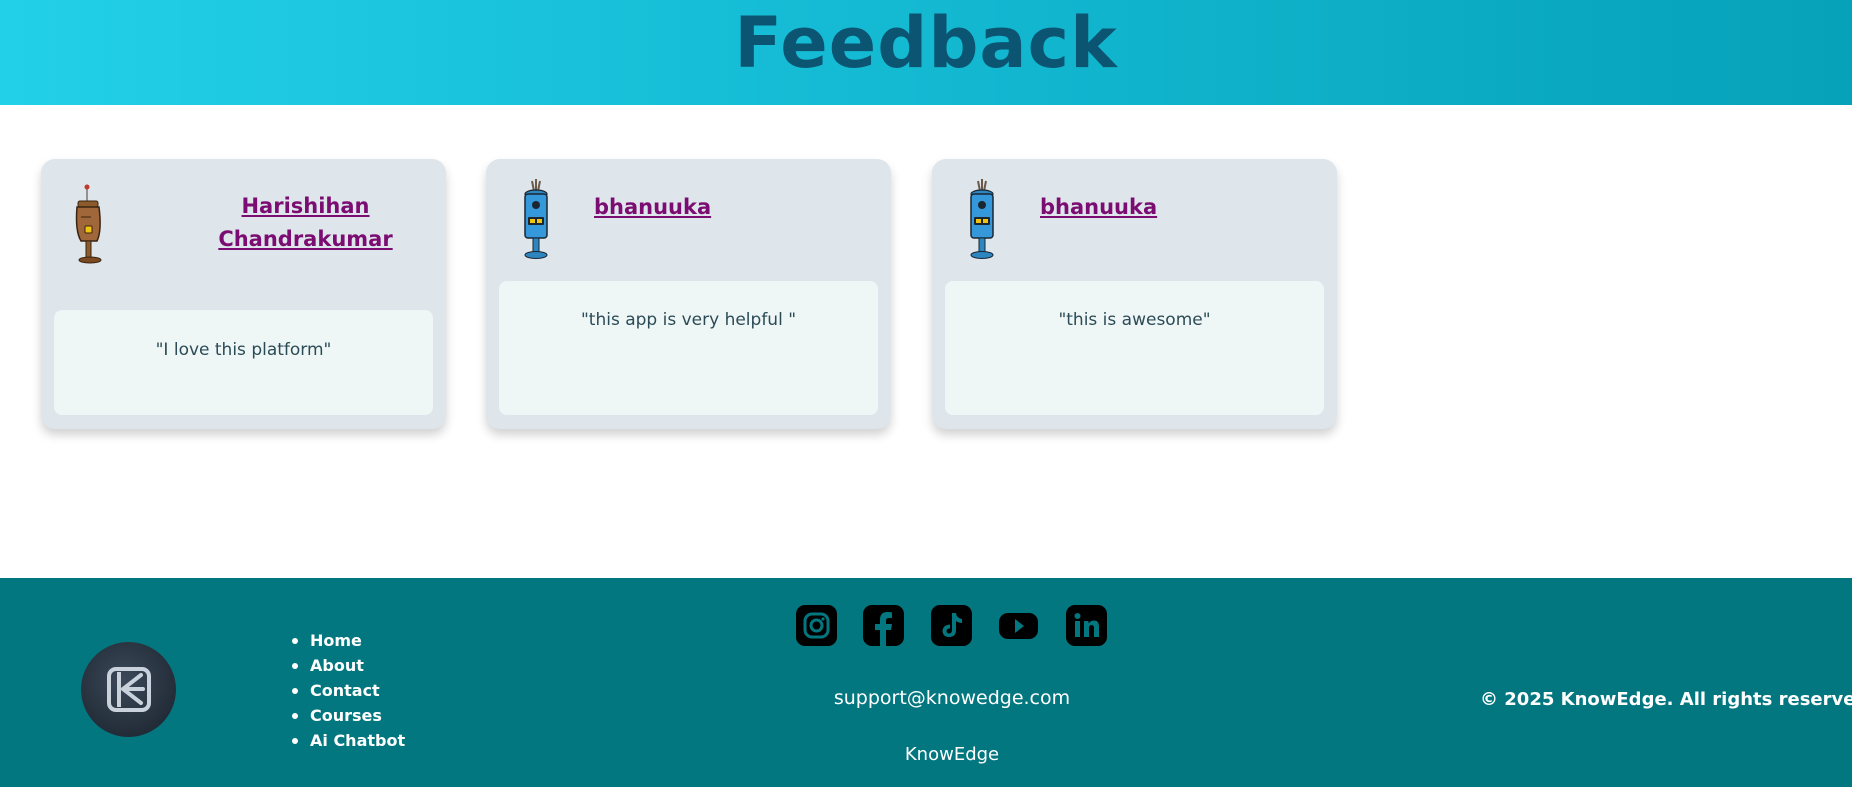 This screenshot has width=1852, height=787. What do you see at coordinates (1018, 625) in the screenshot?
I see `youtube-icon` at bounding box center [1018, 625].